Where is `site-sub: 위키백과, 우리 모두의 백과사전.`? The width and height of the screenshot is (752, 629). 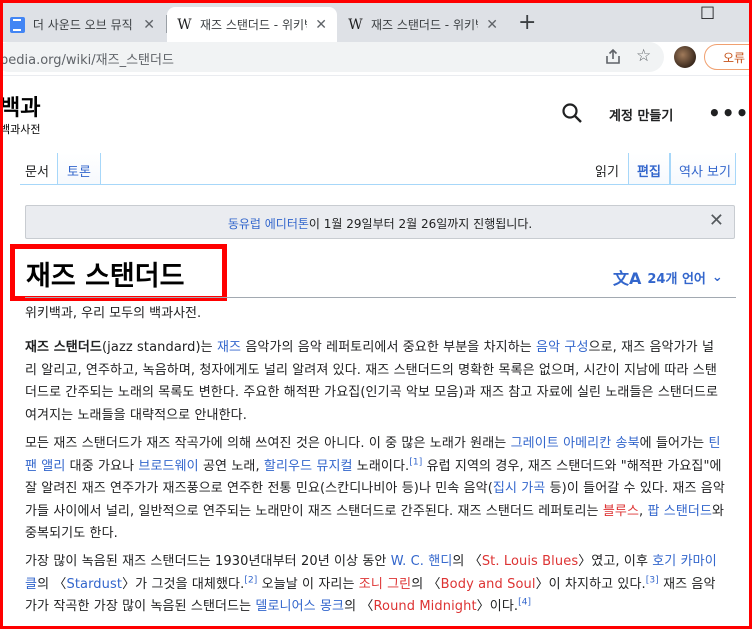
site-sub: 위키백과, 우리 모두의 백과사전. is located at coordinates (113, 313).